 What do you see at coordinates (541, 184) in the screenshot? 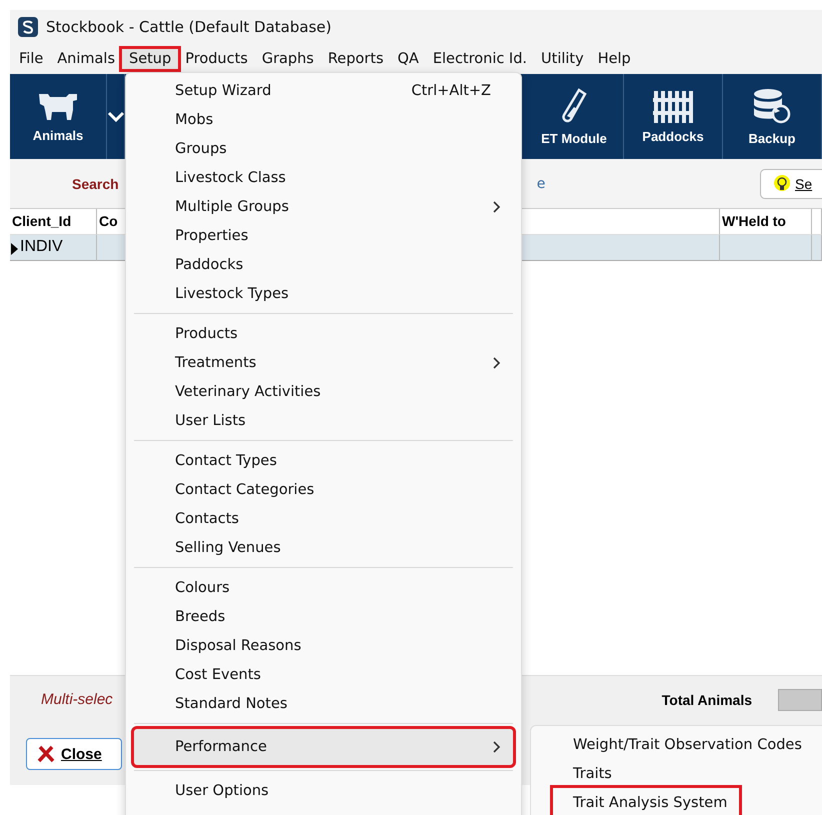
I see `label-fragment: e` at bounding box center [541, 184].